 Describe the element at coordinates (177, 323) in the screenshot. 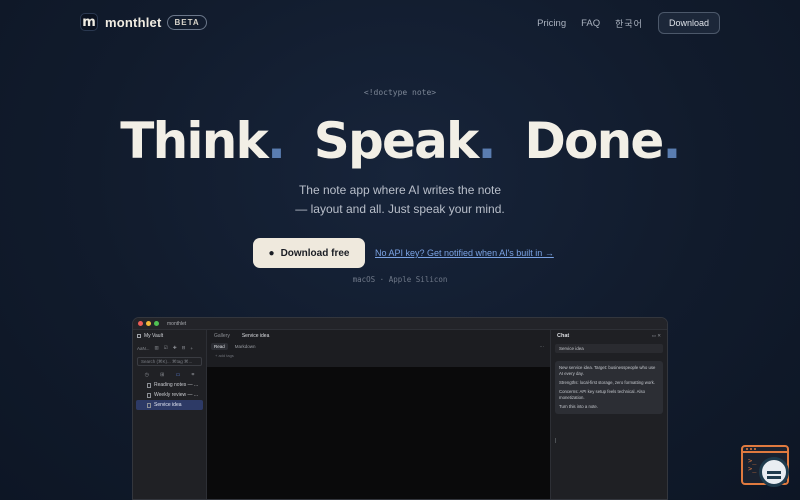

I see `window-title: monthlet` at that location.